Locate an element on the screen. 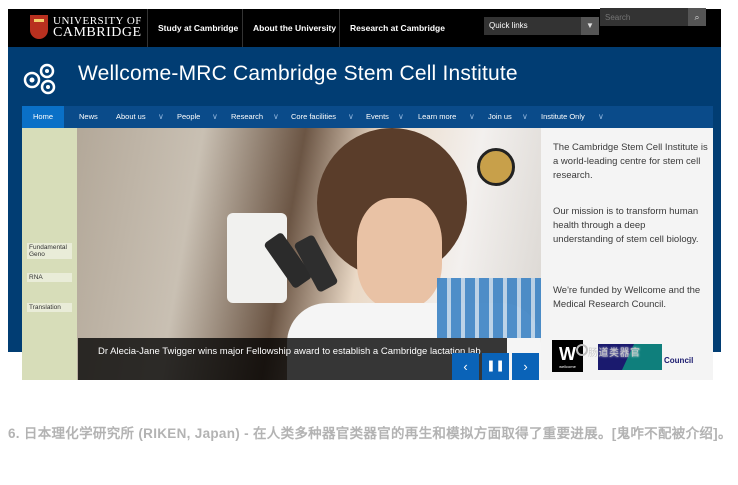  search-input is located at coordinates (644, 17).